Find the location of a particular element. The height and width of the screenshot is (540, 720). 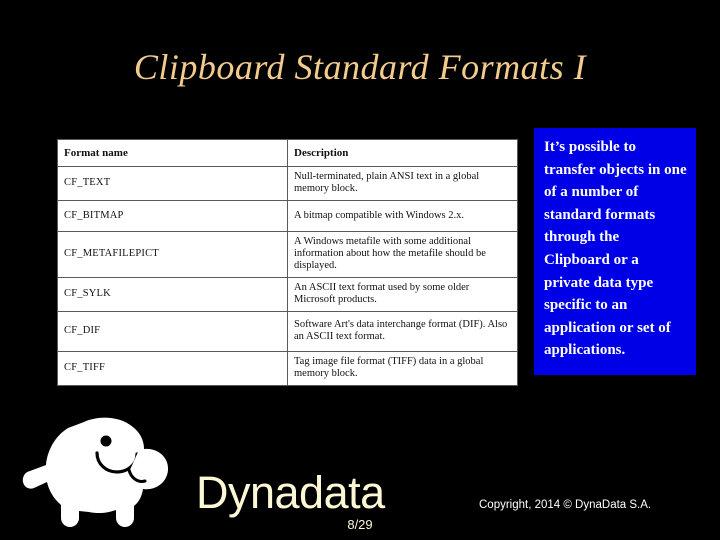

cell-format-name: CF_BITMAP is located at coordinates (172, 216).